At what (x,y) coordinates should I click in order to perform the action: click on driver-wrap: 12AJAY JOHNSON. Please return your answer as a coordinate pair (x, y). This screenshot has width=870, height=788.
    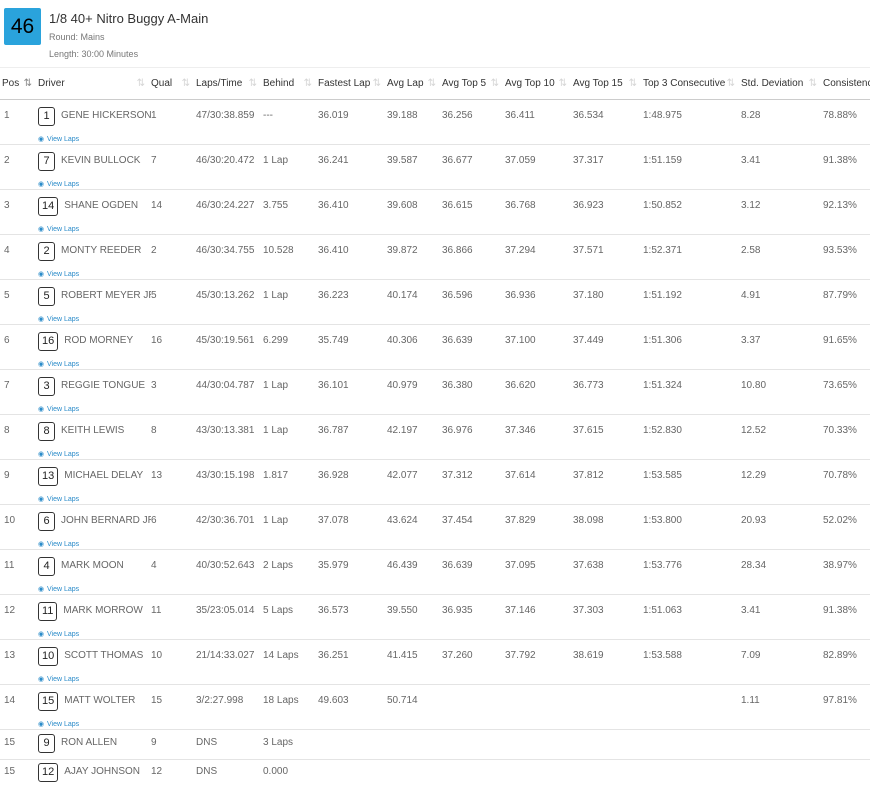
    Looking at the image, I should click on (94, 777).